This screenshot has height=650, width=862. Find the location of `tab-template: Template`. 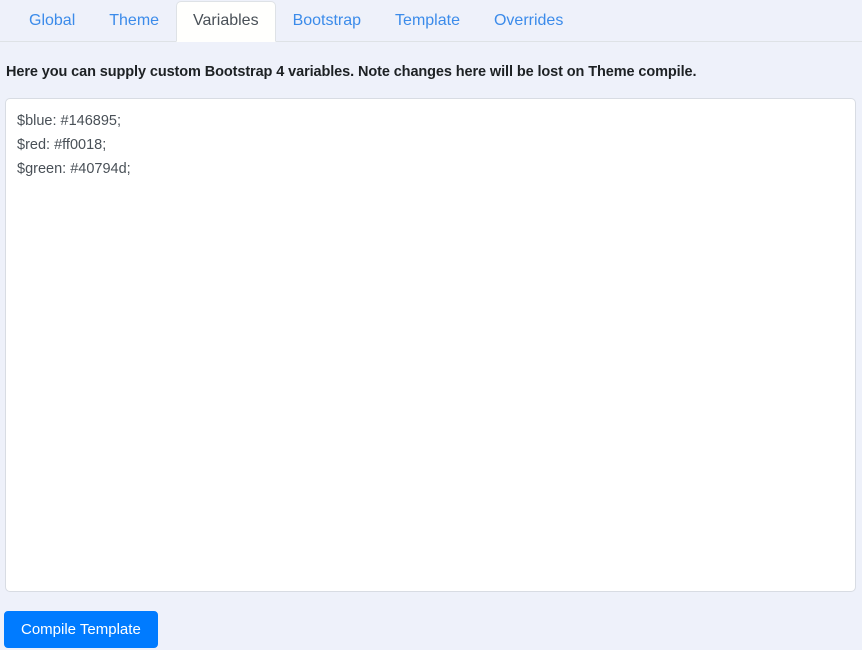

tab-template: Template is located at coordinates (427, 21).